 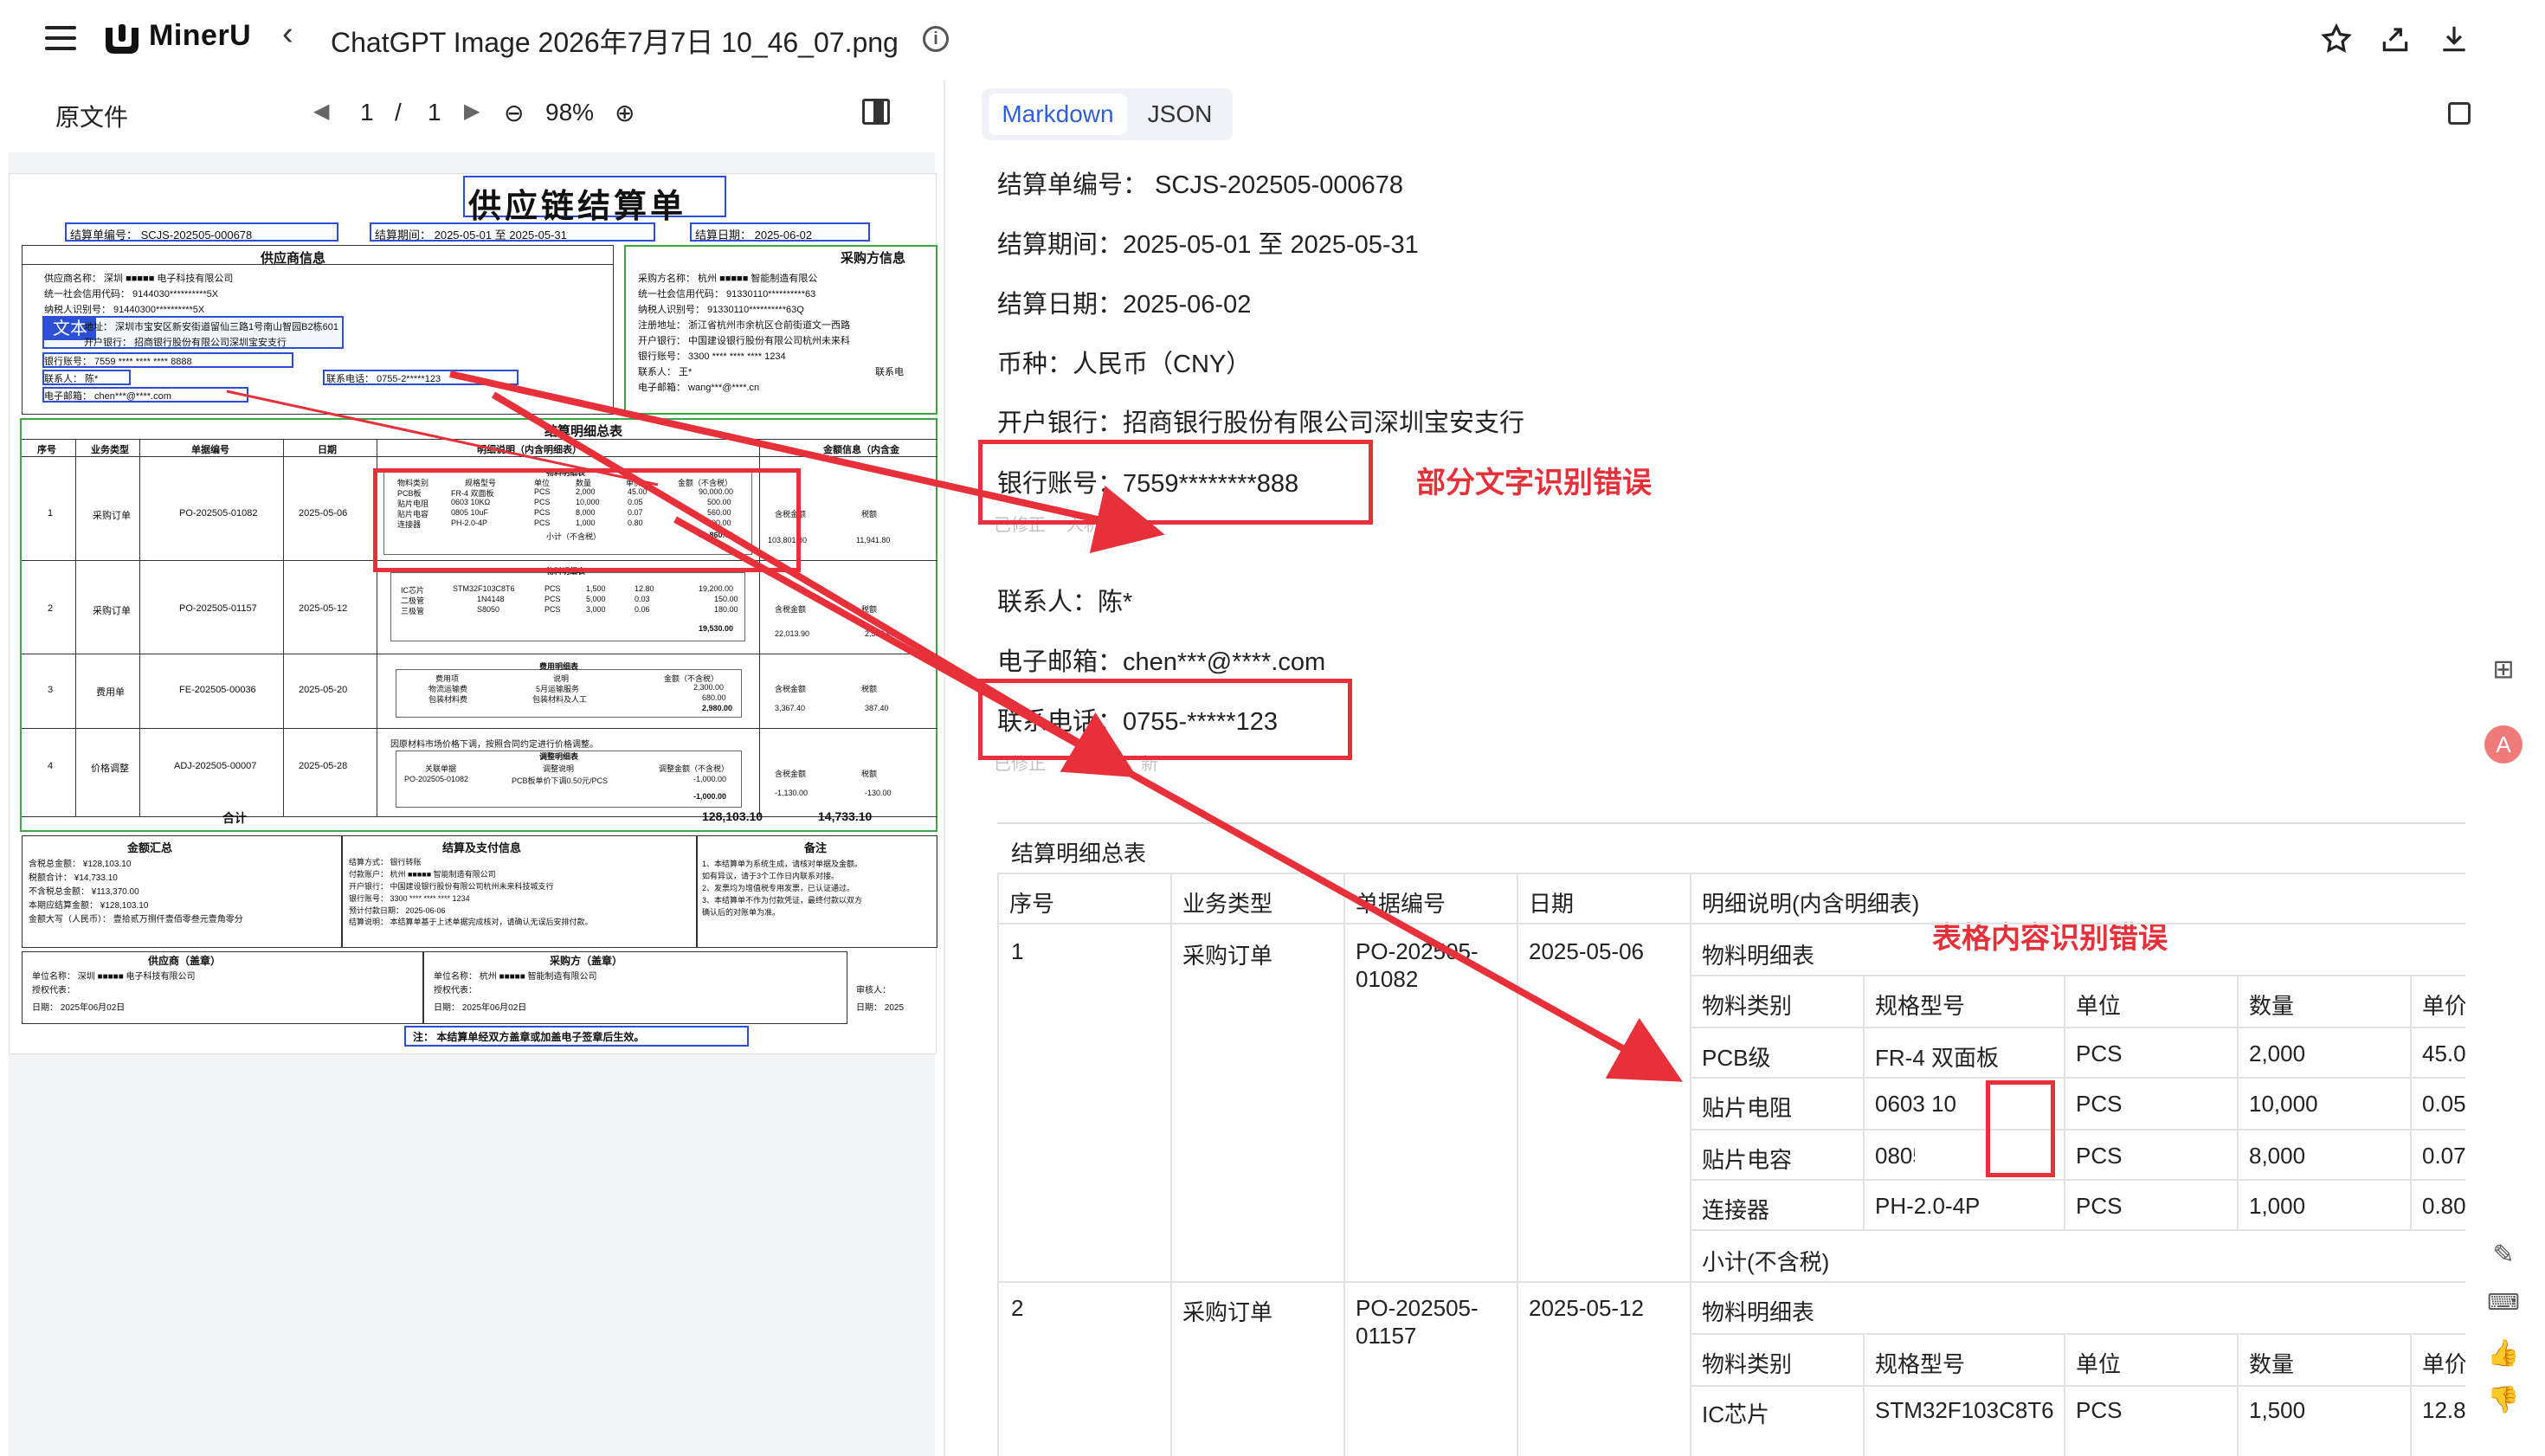 What do you see at coordinates (945, 768) in the screenshot?
I see `panel-divider` at bounding box center [945, 768].